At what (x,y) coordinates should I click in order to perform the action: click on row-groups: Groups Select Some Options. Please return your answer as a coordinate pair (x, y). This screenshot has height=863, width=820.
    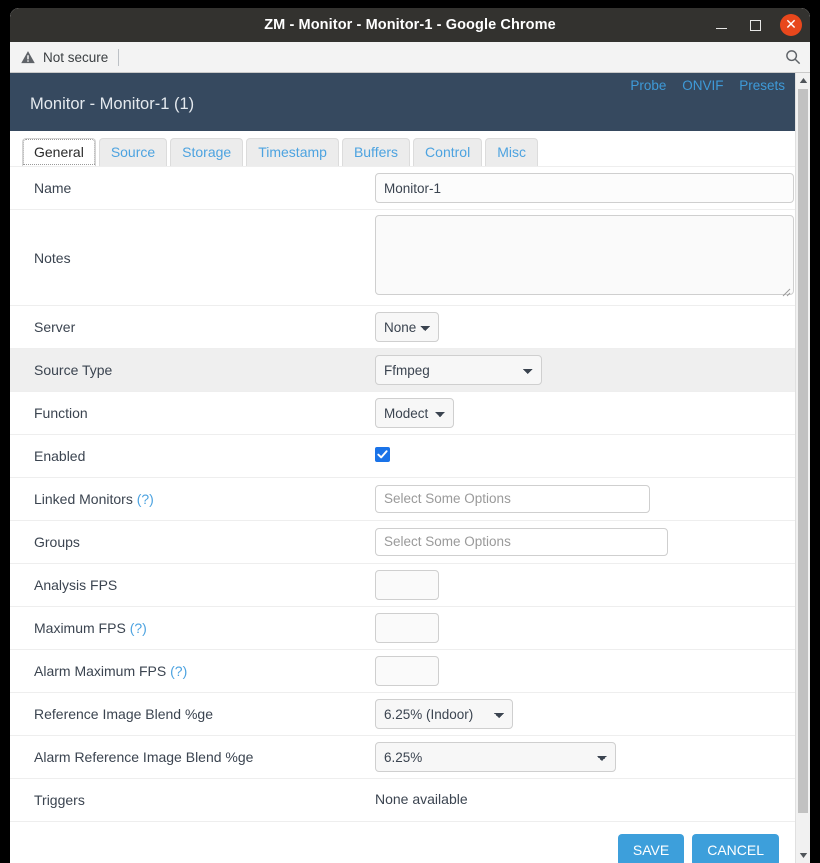
    Looking at the image, I should click on (402, 542).